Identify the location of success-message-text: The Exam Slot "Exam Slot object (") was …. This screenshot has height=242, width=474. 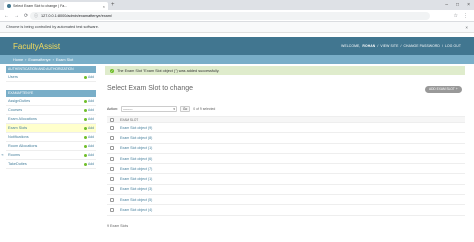
(168, 70).